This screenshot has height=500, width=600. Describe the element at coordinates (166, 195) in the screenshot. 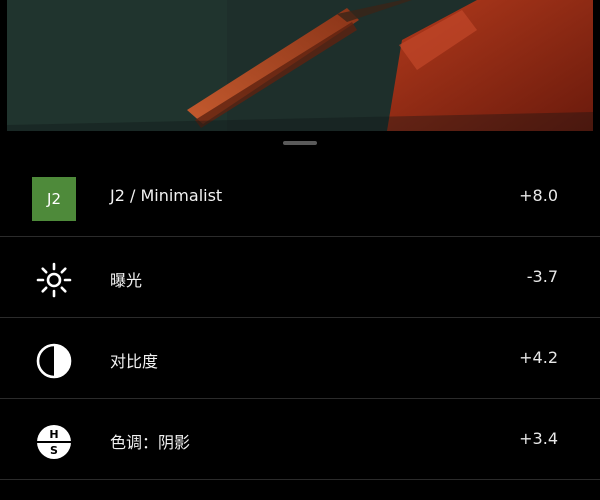

I see `adjustment-label: J2 / Minimalist` at that location.